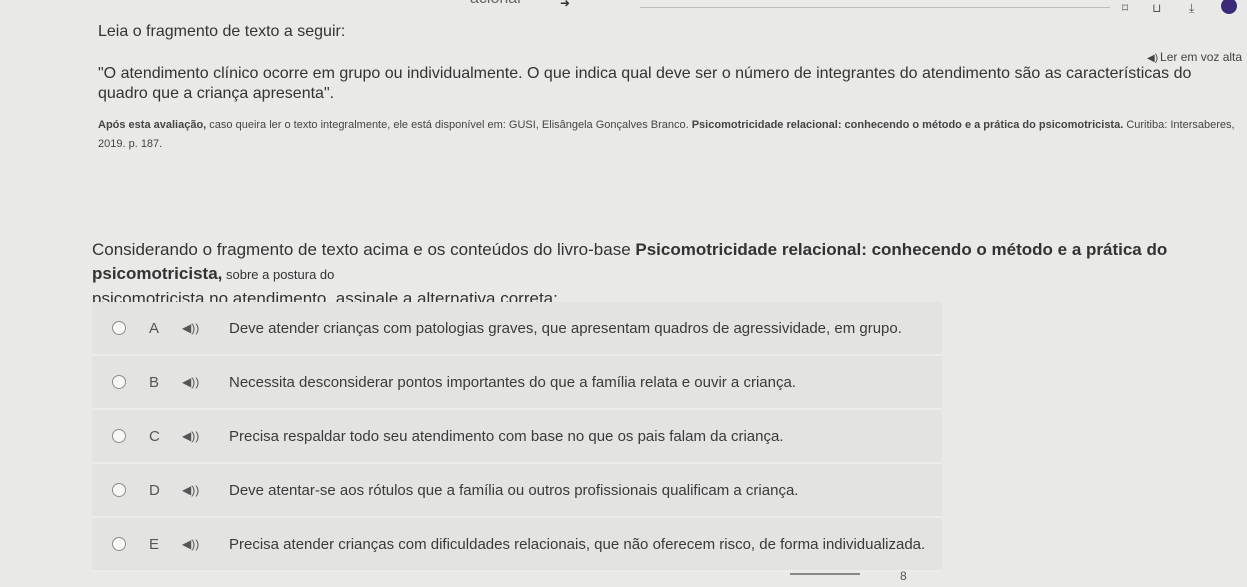  Describe the element at coordinates (1156, 8) in the screenshot. I see `tab-icon: ⊔` at that location.